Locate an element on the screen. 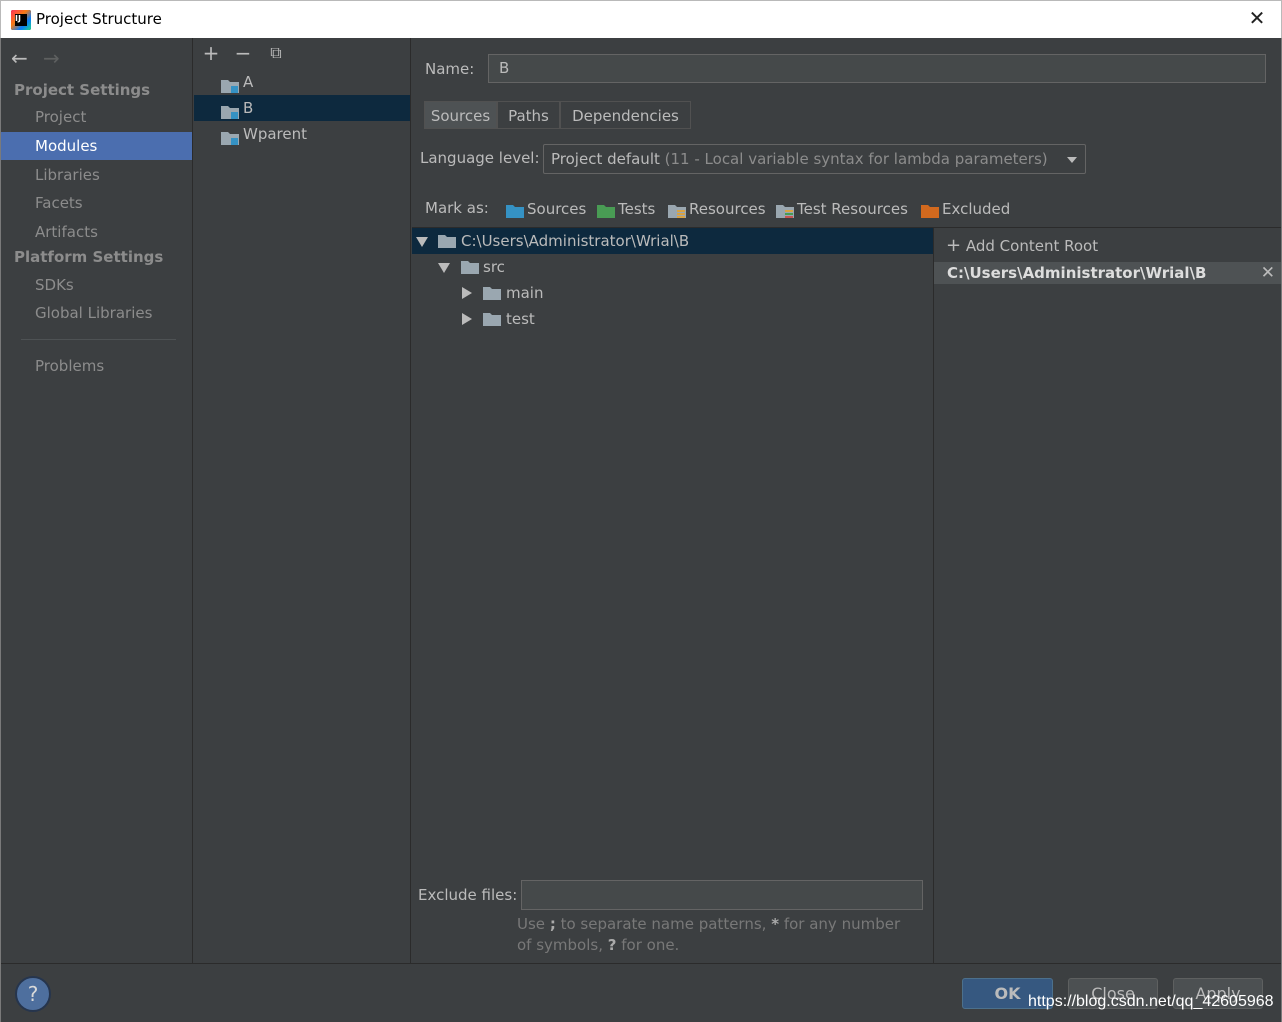  mark-as-label-text: Tests is located at coordinates (637, 209).